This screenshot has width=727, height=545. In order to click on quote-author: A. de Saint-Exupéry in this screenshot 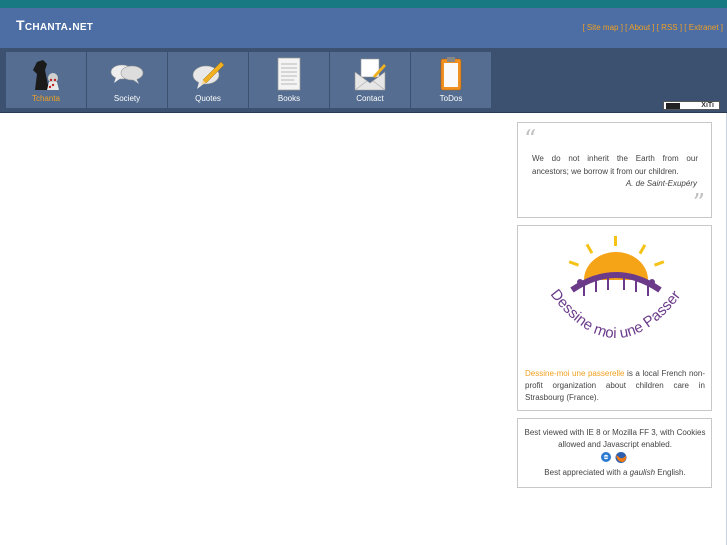, I will do `click(661, 183)`.